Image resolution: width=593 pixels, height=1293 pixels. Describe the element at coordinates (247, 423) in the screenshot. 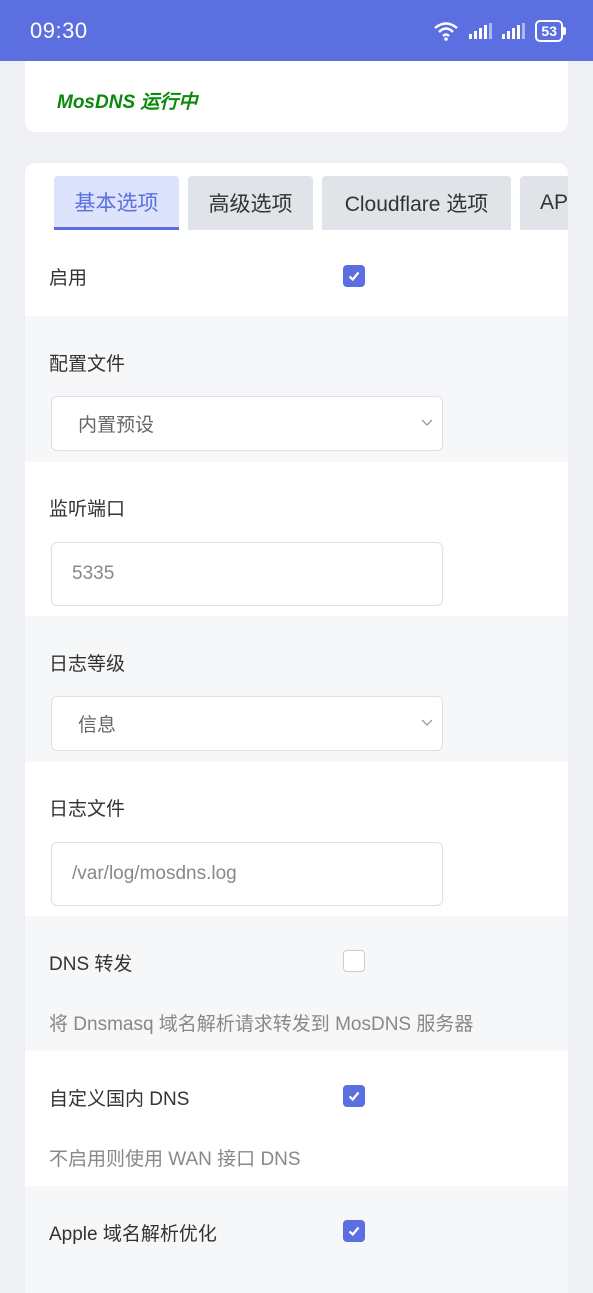

I see `config-file-select: 内置预设` at that location.